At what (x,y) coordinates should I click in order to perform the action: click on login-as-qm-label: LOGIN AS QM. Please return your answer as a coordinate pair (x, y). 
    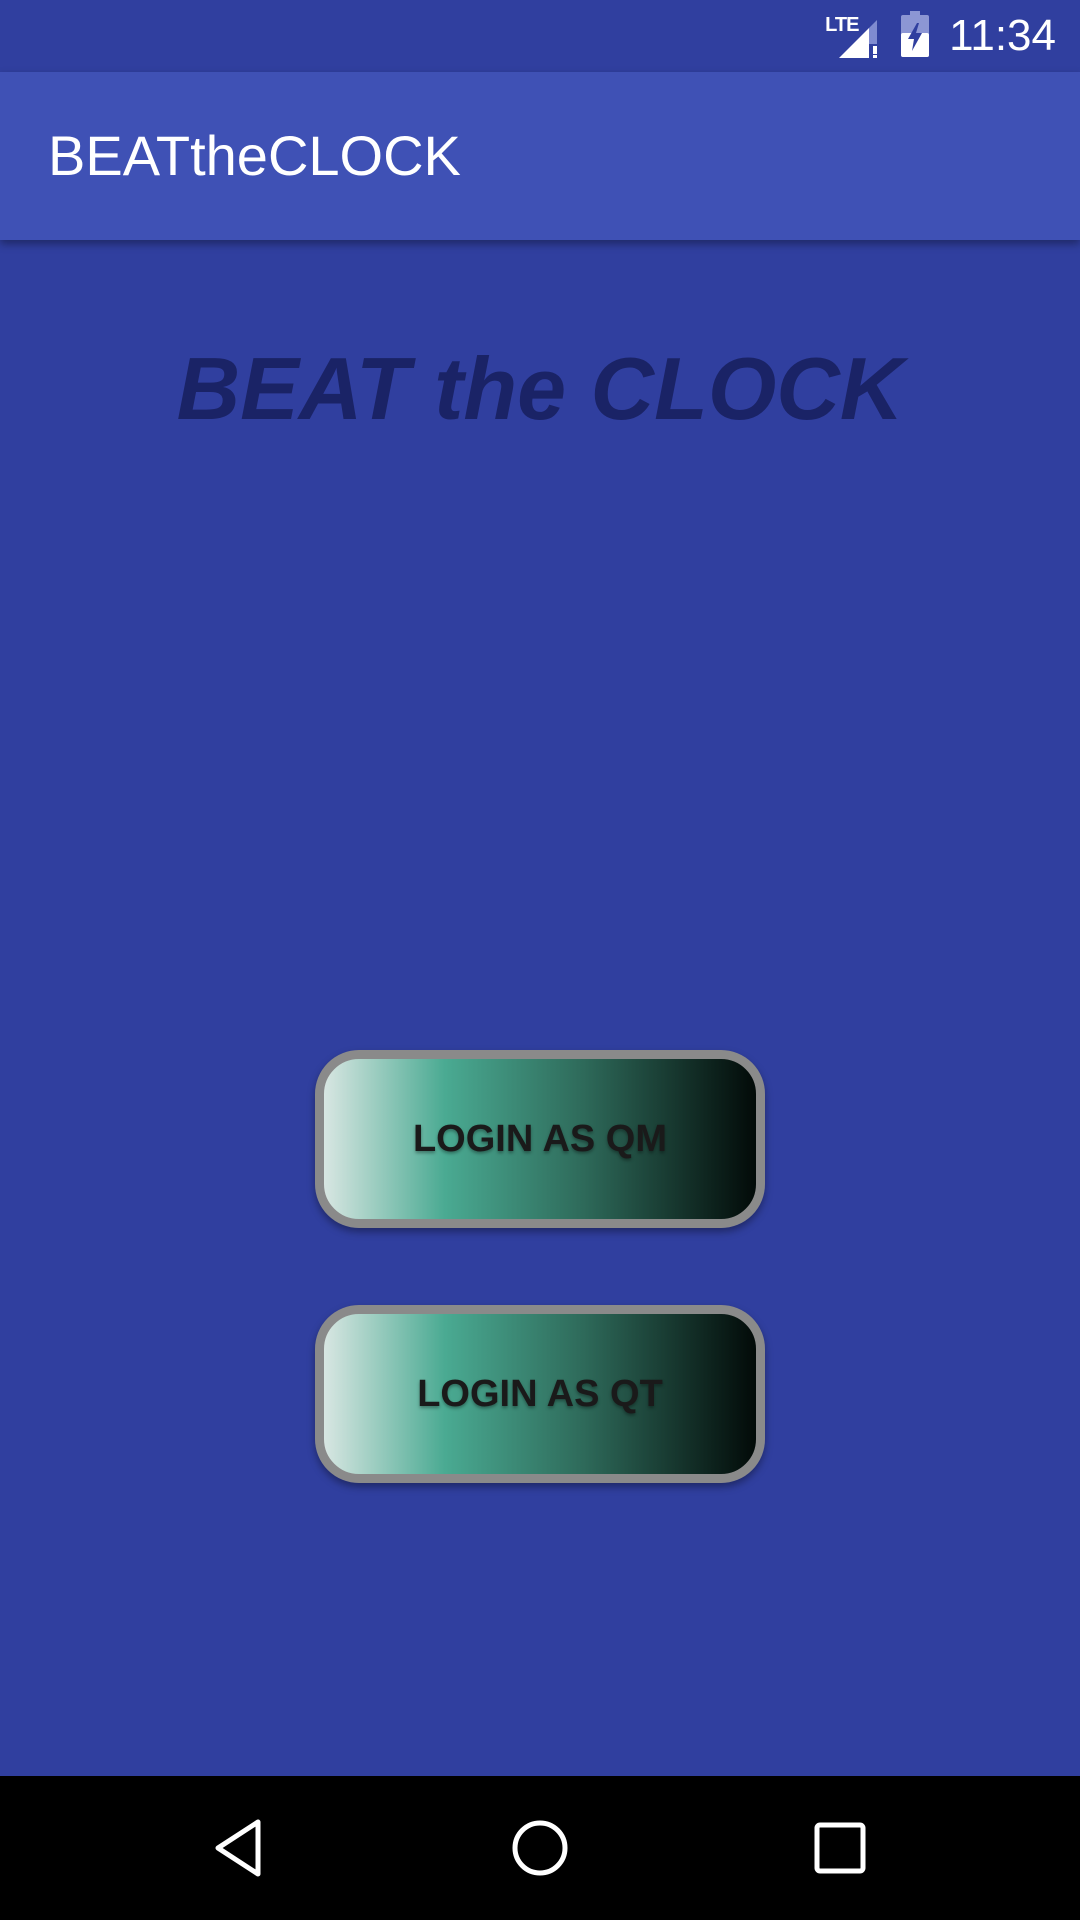
    Looking at the image, I should click on (540, 1138).